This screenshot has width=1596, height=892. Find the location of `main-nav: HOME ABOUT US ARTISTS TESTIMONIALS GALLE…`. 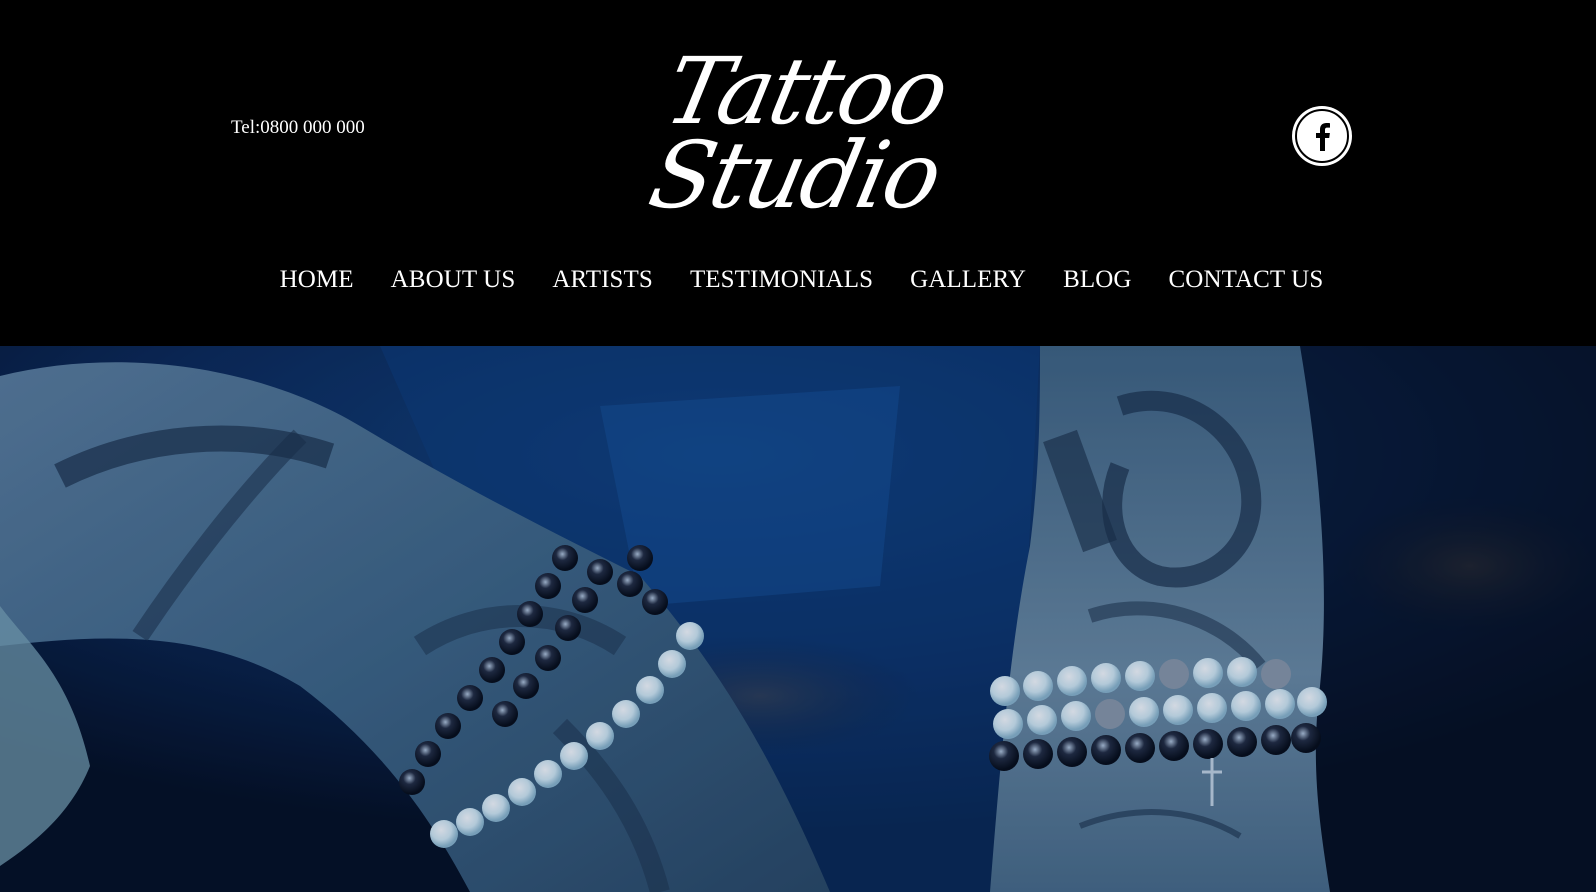

main-nav: HOME ABOUT US ARTISTS TESTIMONIALS GALLE… is located at coordinates (798, 280).